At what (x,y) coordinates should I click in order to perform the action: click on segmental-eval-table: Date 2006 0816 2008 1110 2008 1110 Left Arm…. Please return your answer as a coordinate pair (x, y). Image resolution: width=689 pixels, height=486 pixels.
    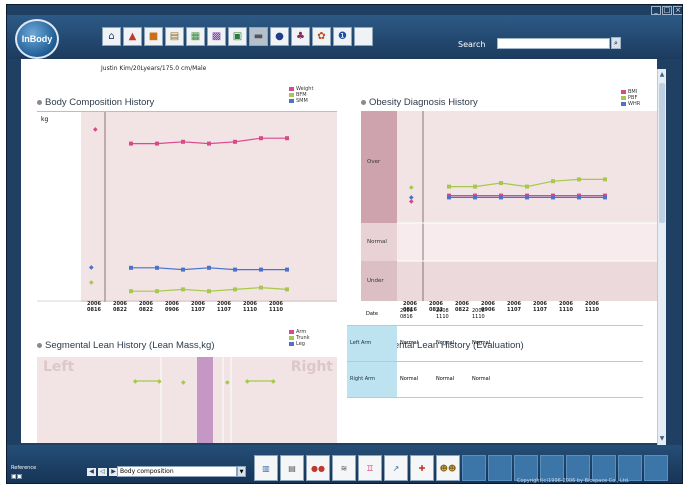
    Looking at the image, I should click on (495, 350).